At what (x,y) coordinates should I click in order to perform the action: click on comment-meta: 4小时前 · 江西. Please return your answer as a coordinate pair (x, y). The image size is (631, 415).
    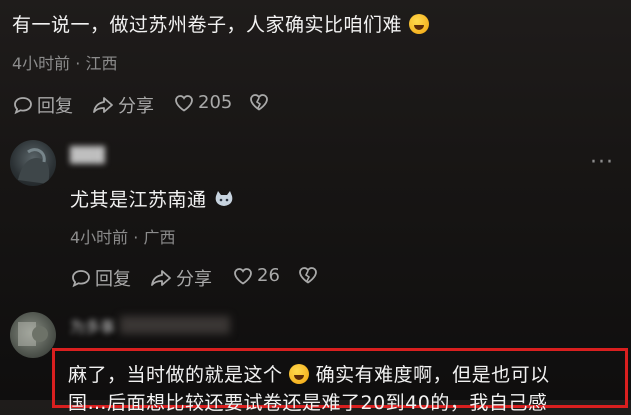
    Looking at the image, I should click on (65, 63).